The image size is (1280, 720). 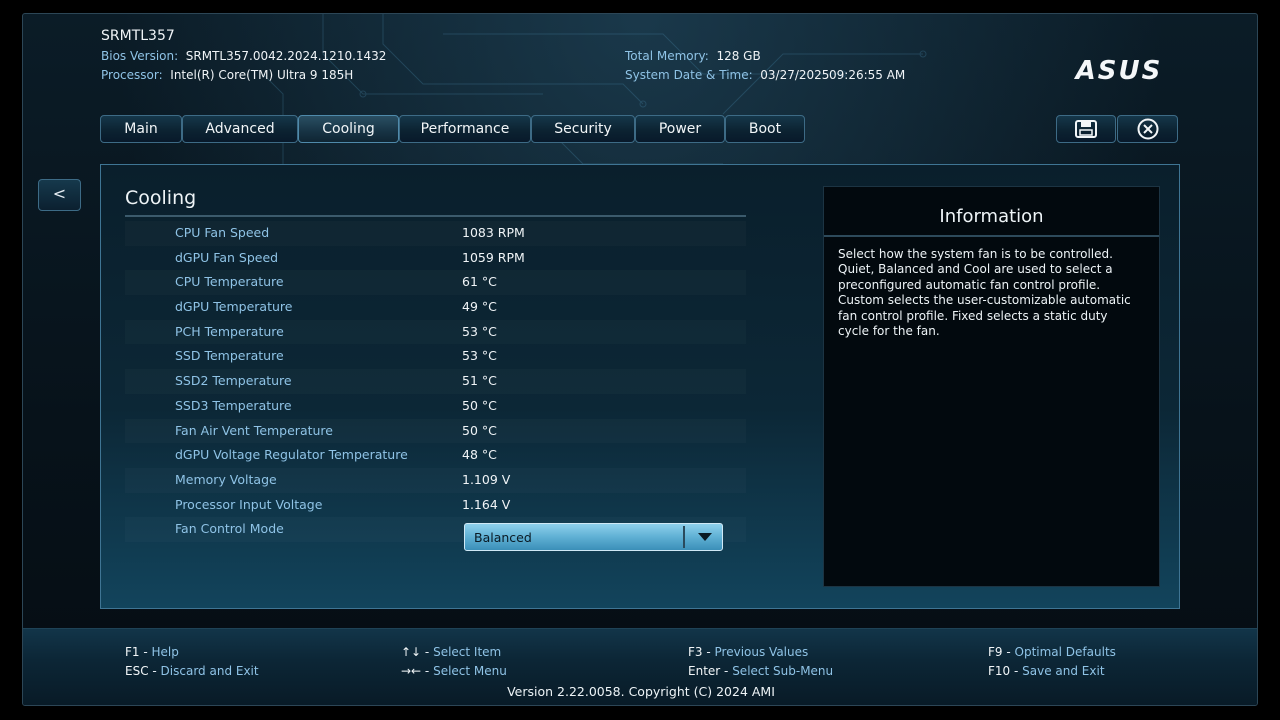 I want to click on row-pch-temperature: PCH Temperature 53 °C, so click(x=435, y=332).